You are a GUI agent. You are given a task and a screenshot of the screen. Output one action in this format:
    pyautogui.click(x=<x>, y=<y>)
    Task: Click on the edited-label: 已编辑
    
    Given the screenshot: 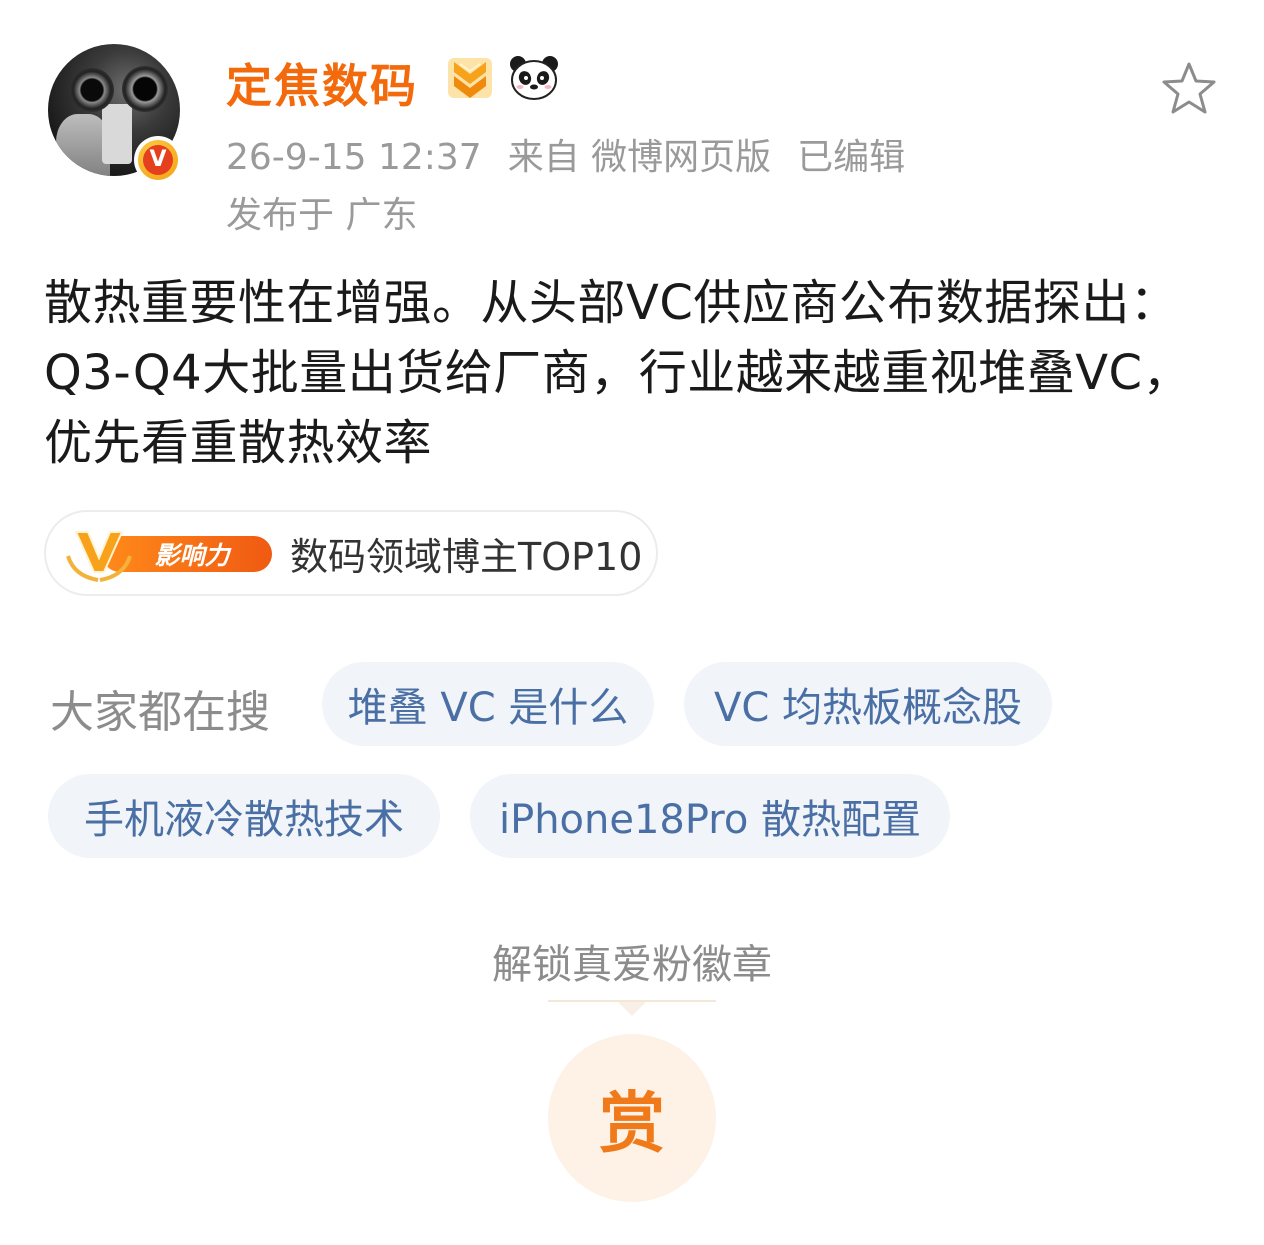 What is the action you would take?
    pyautogui.click(x=851, y=157)
    